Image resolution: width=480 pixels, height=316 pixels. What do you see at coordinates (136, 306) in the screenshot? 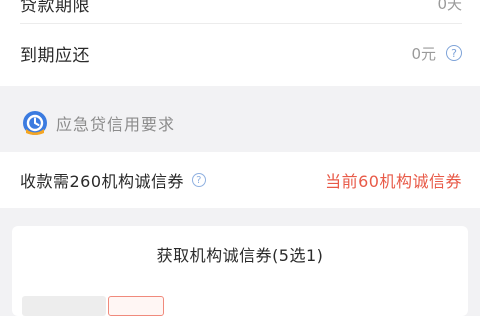
I see `voucher-option-tab-selected` at bounding box center [136, 306].